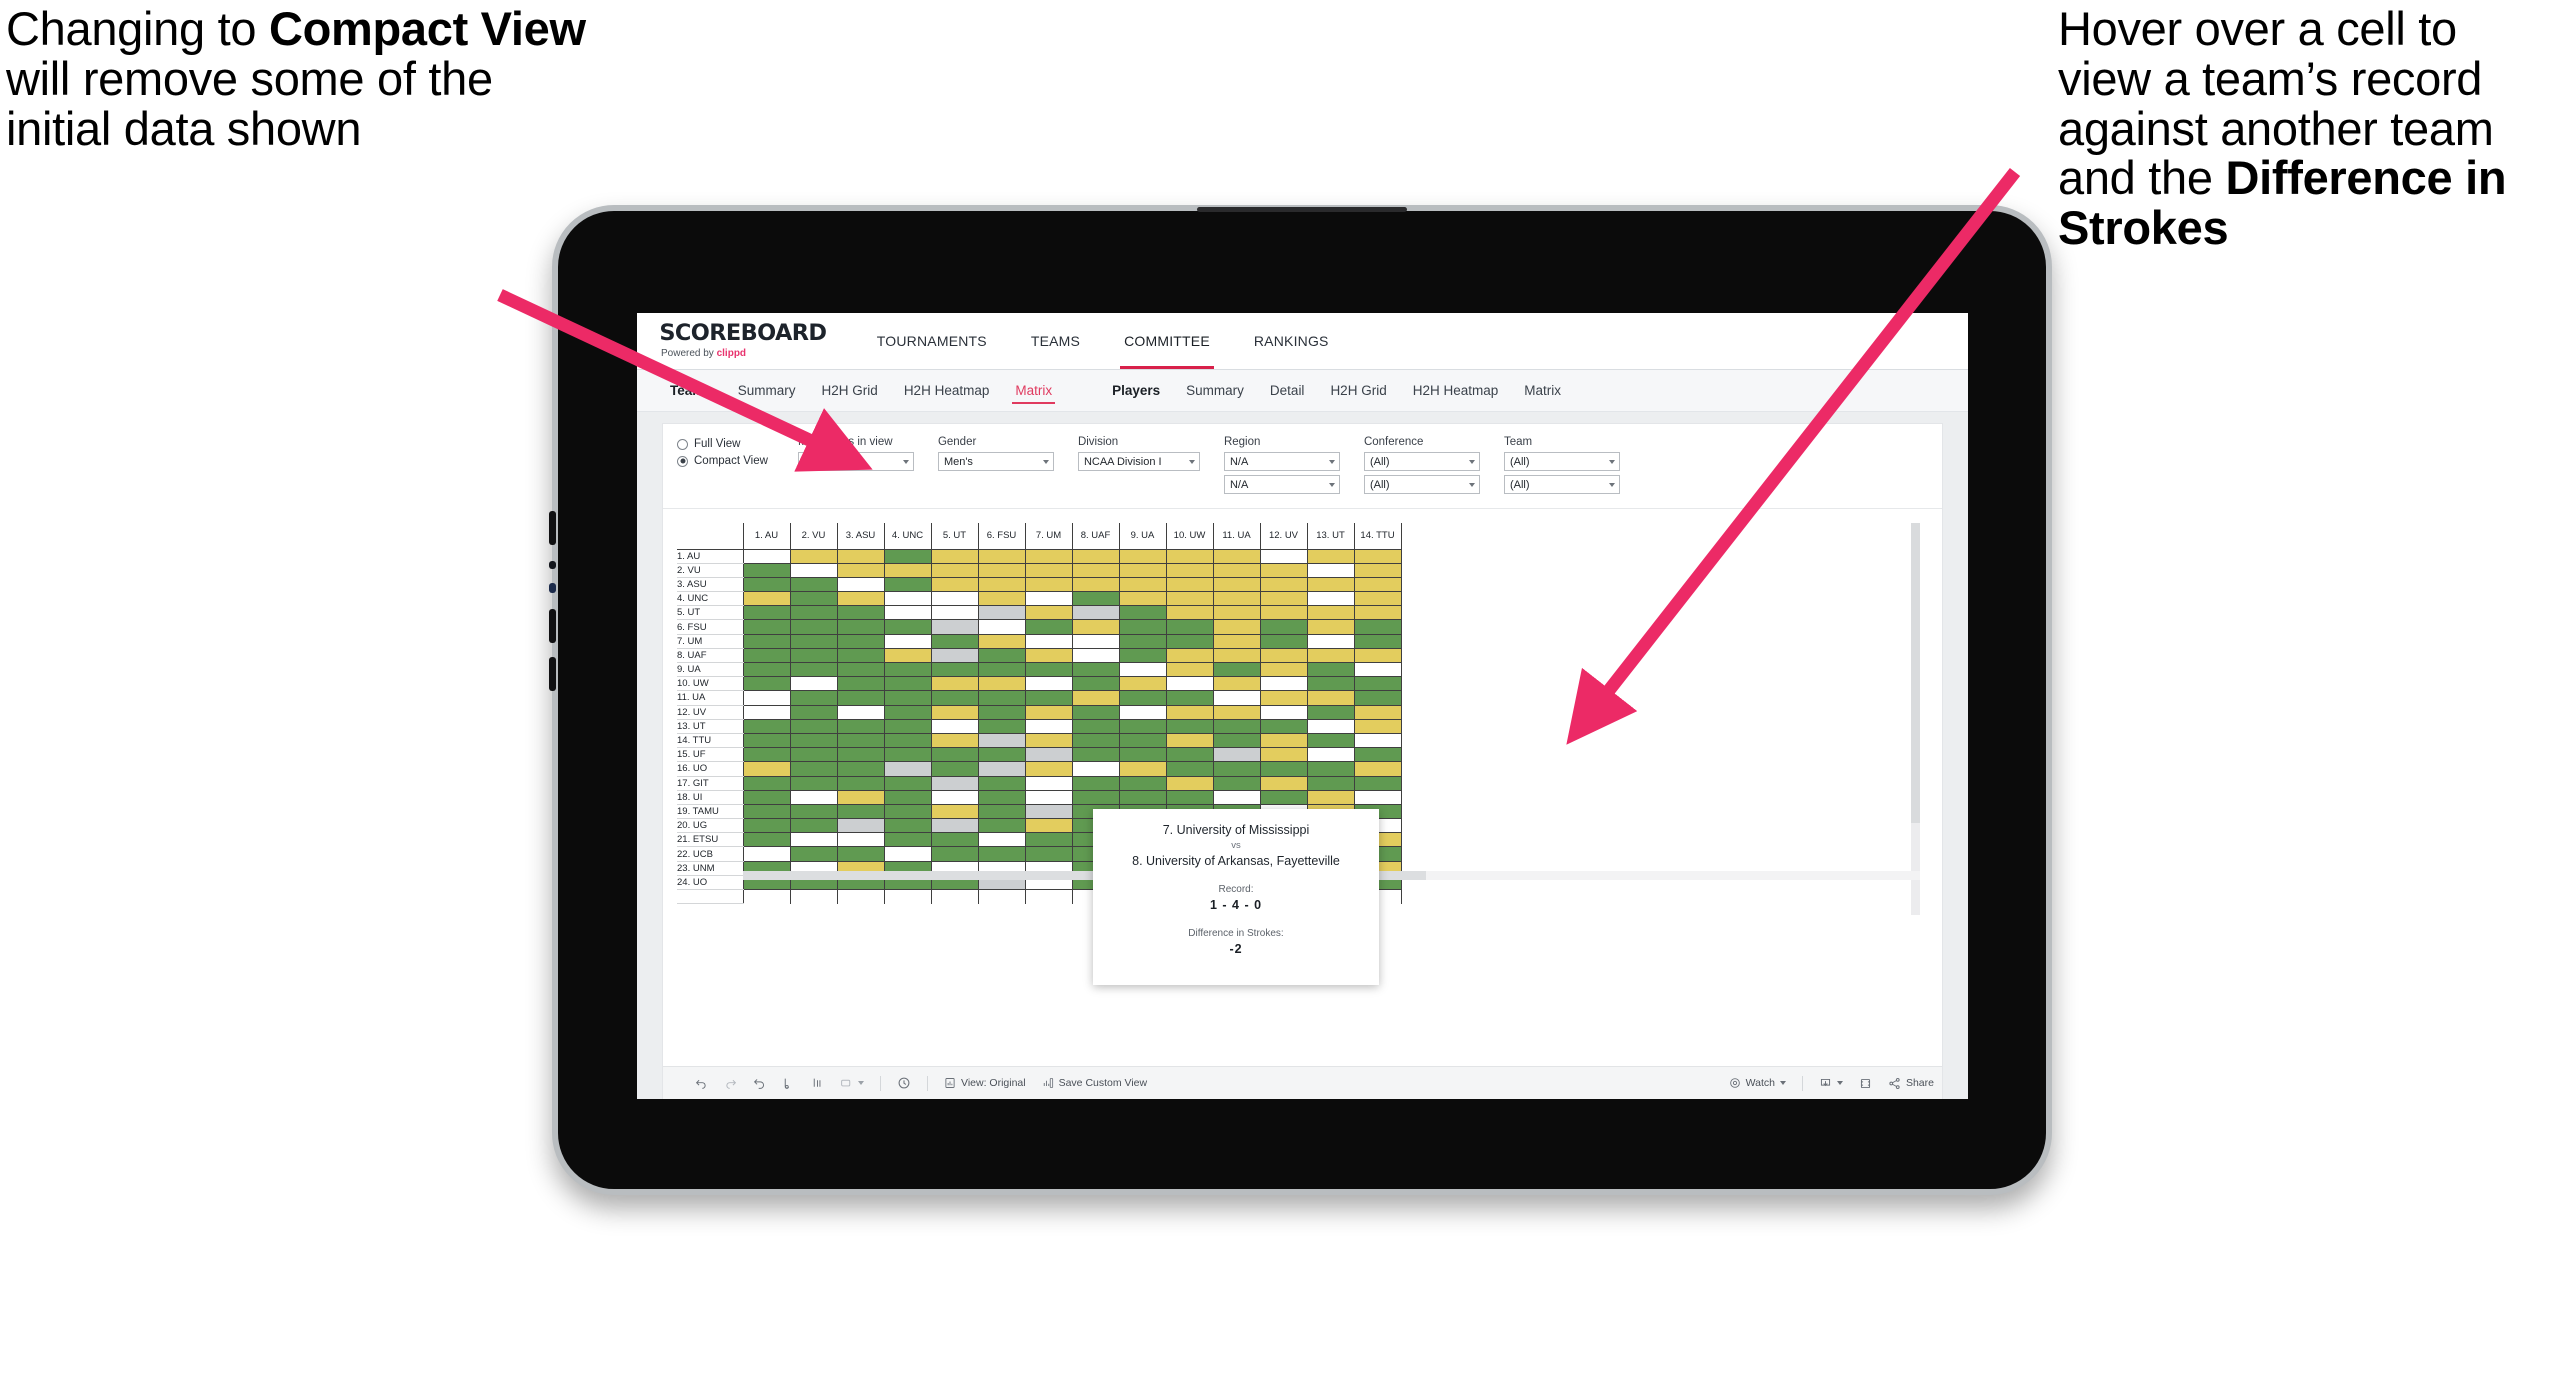 The height and width of the screenshot is (1380, 2565). What do you see at coordinates (995, 461) in the screenshot?
I see `select-gender: Men's` at bounding box center [995, 461].